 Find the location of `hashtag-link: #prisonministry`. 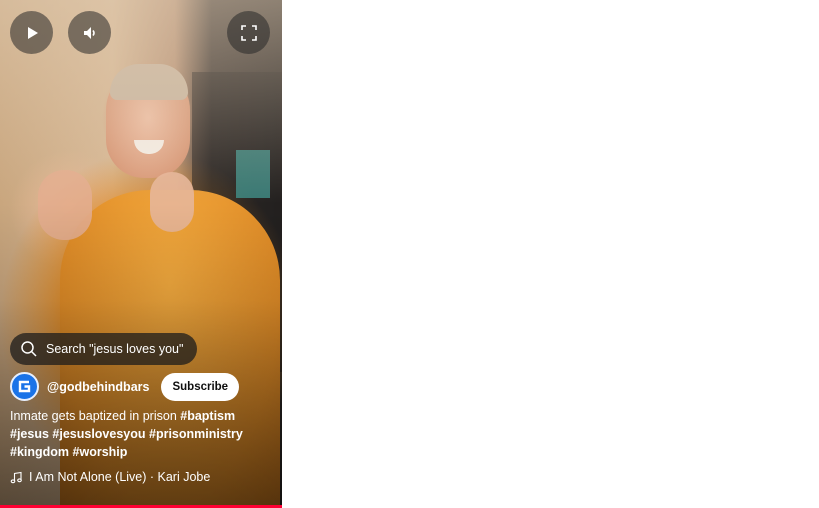

hashtag-link: #prisonministry is located at coordinates (196, 434).